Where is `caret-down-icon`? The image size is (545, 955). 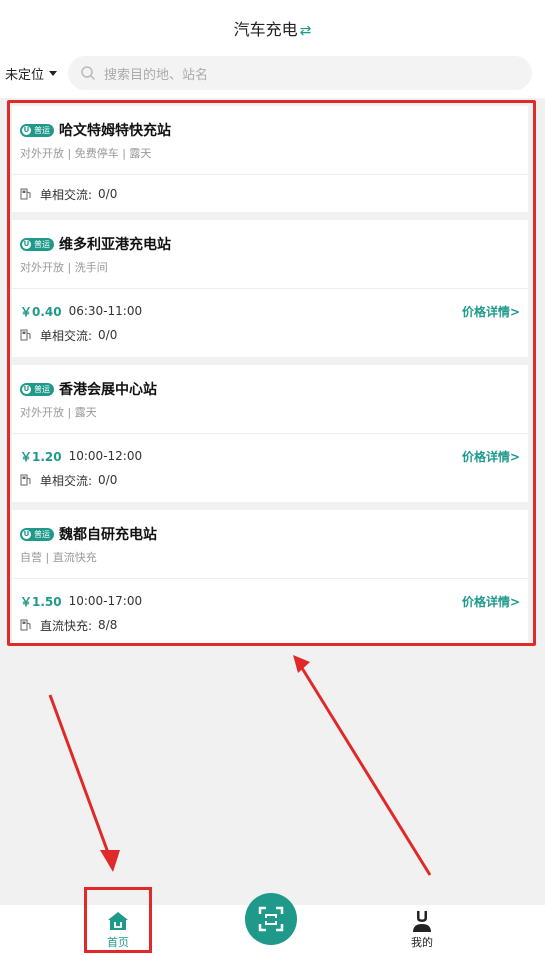 caret-down-icon is located at coordinates (53, 73).